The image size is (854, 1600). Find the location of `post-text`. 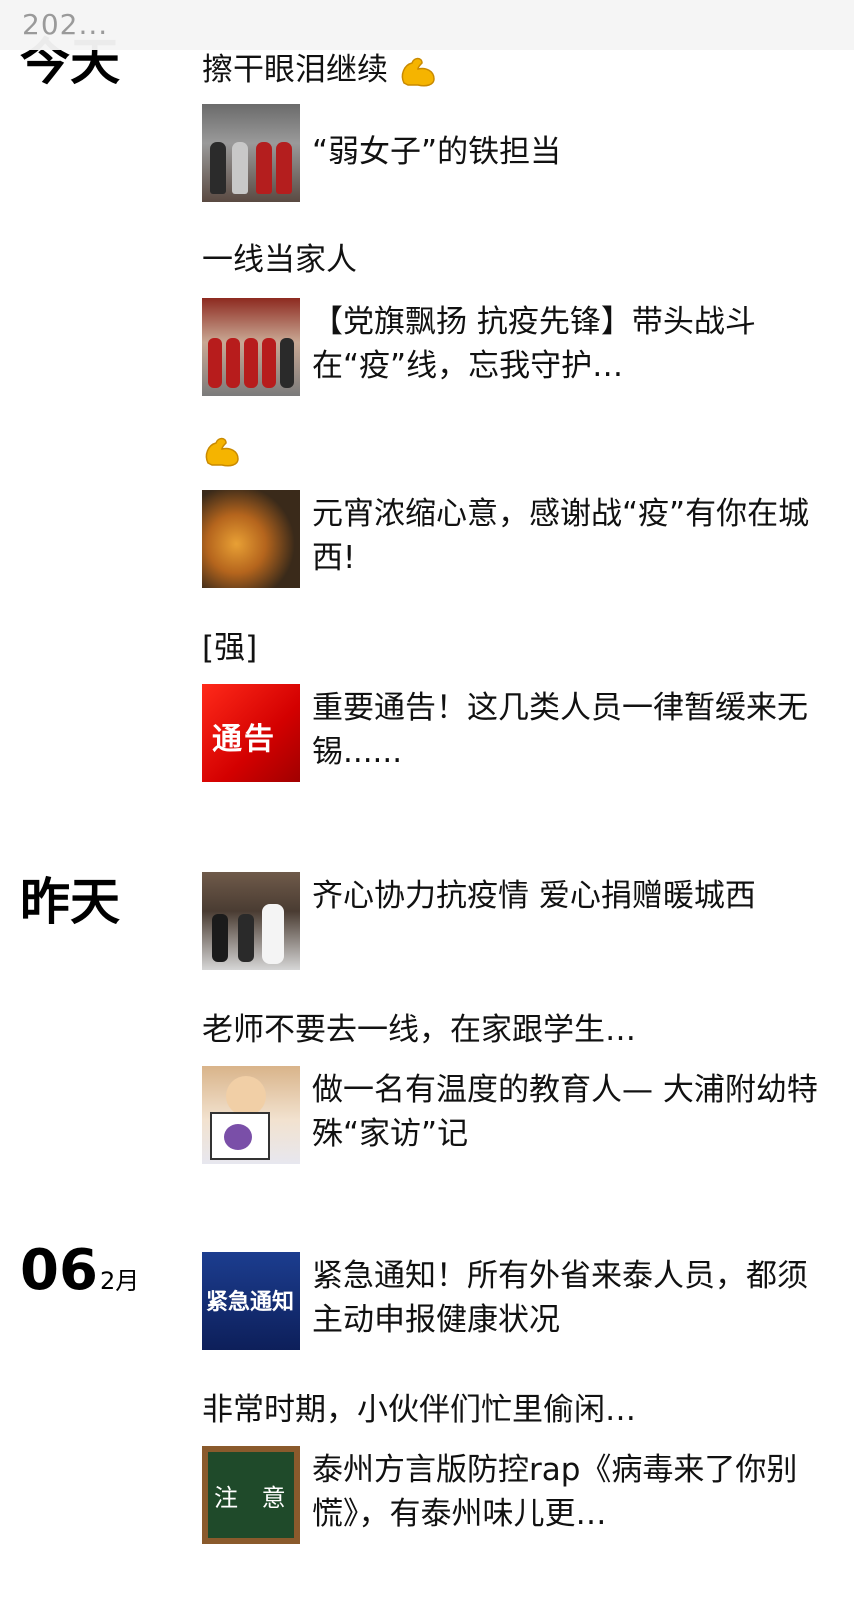

post-text is located at coordinates (222, 450).